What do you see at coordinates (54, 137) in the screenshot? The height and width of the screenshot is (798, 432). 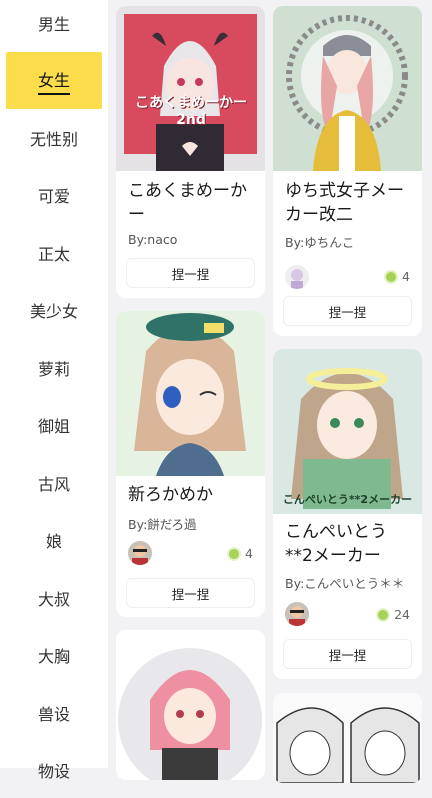 I see `category-genderless: 无性别` at bounding box center [54, 137].